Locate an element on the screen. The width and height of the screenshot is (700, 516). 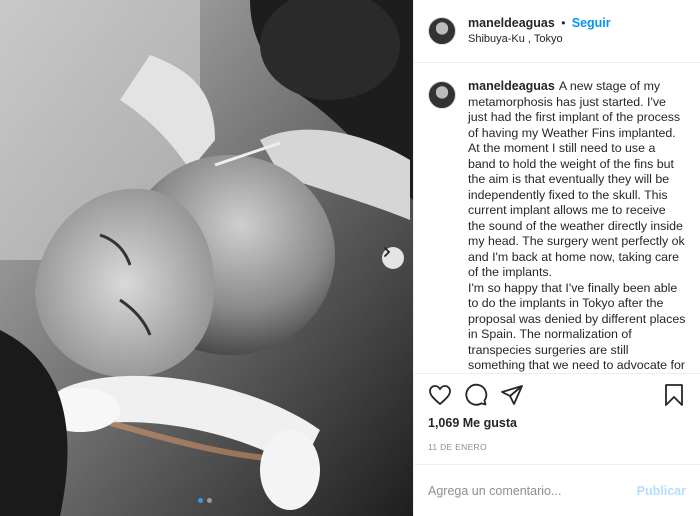
post-date: 11 DE ENERO is located at coordinates (457, 447).